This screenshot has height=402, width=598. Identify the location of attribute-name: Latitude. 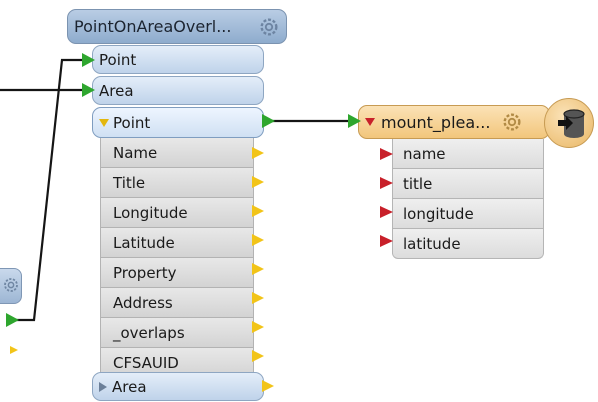
(144, 242).